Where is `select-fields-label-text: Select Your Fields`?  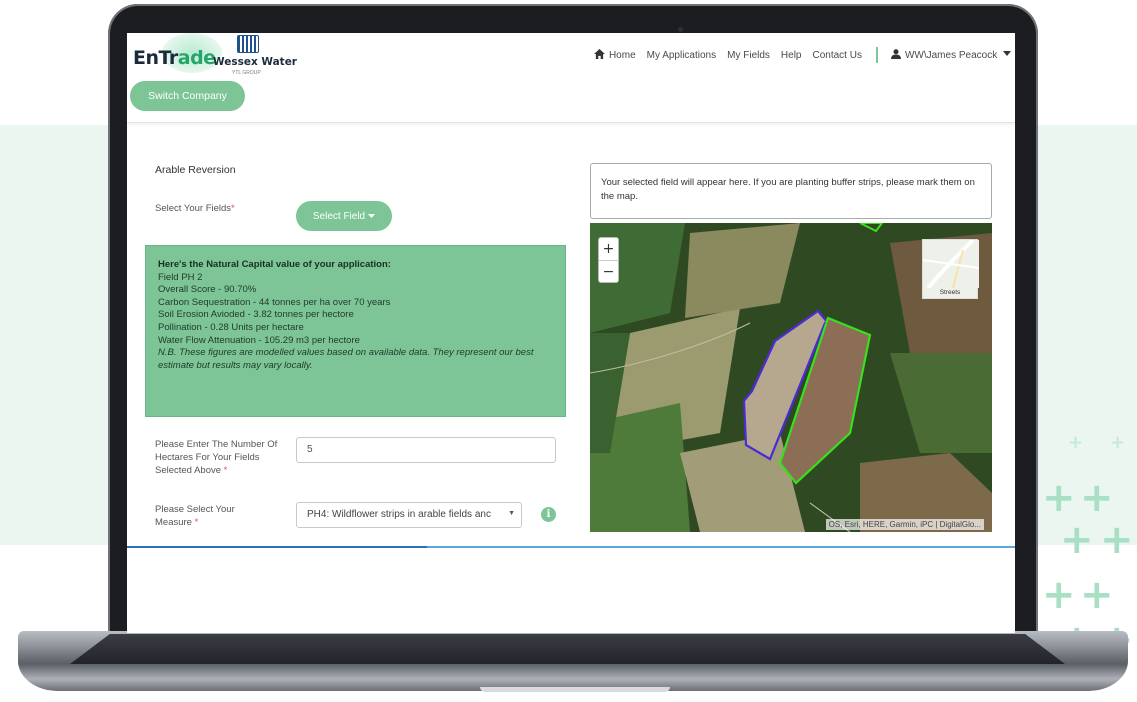
select-fields-label-text: Select Your Fields is located at coordinates (193, 208).